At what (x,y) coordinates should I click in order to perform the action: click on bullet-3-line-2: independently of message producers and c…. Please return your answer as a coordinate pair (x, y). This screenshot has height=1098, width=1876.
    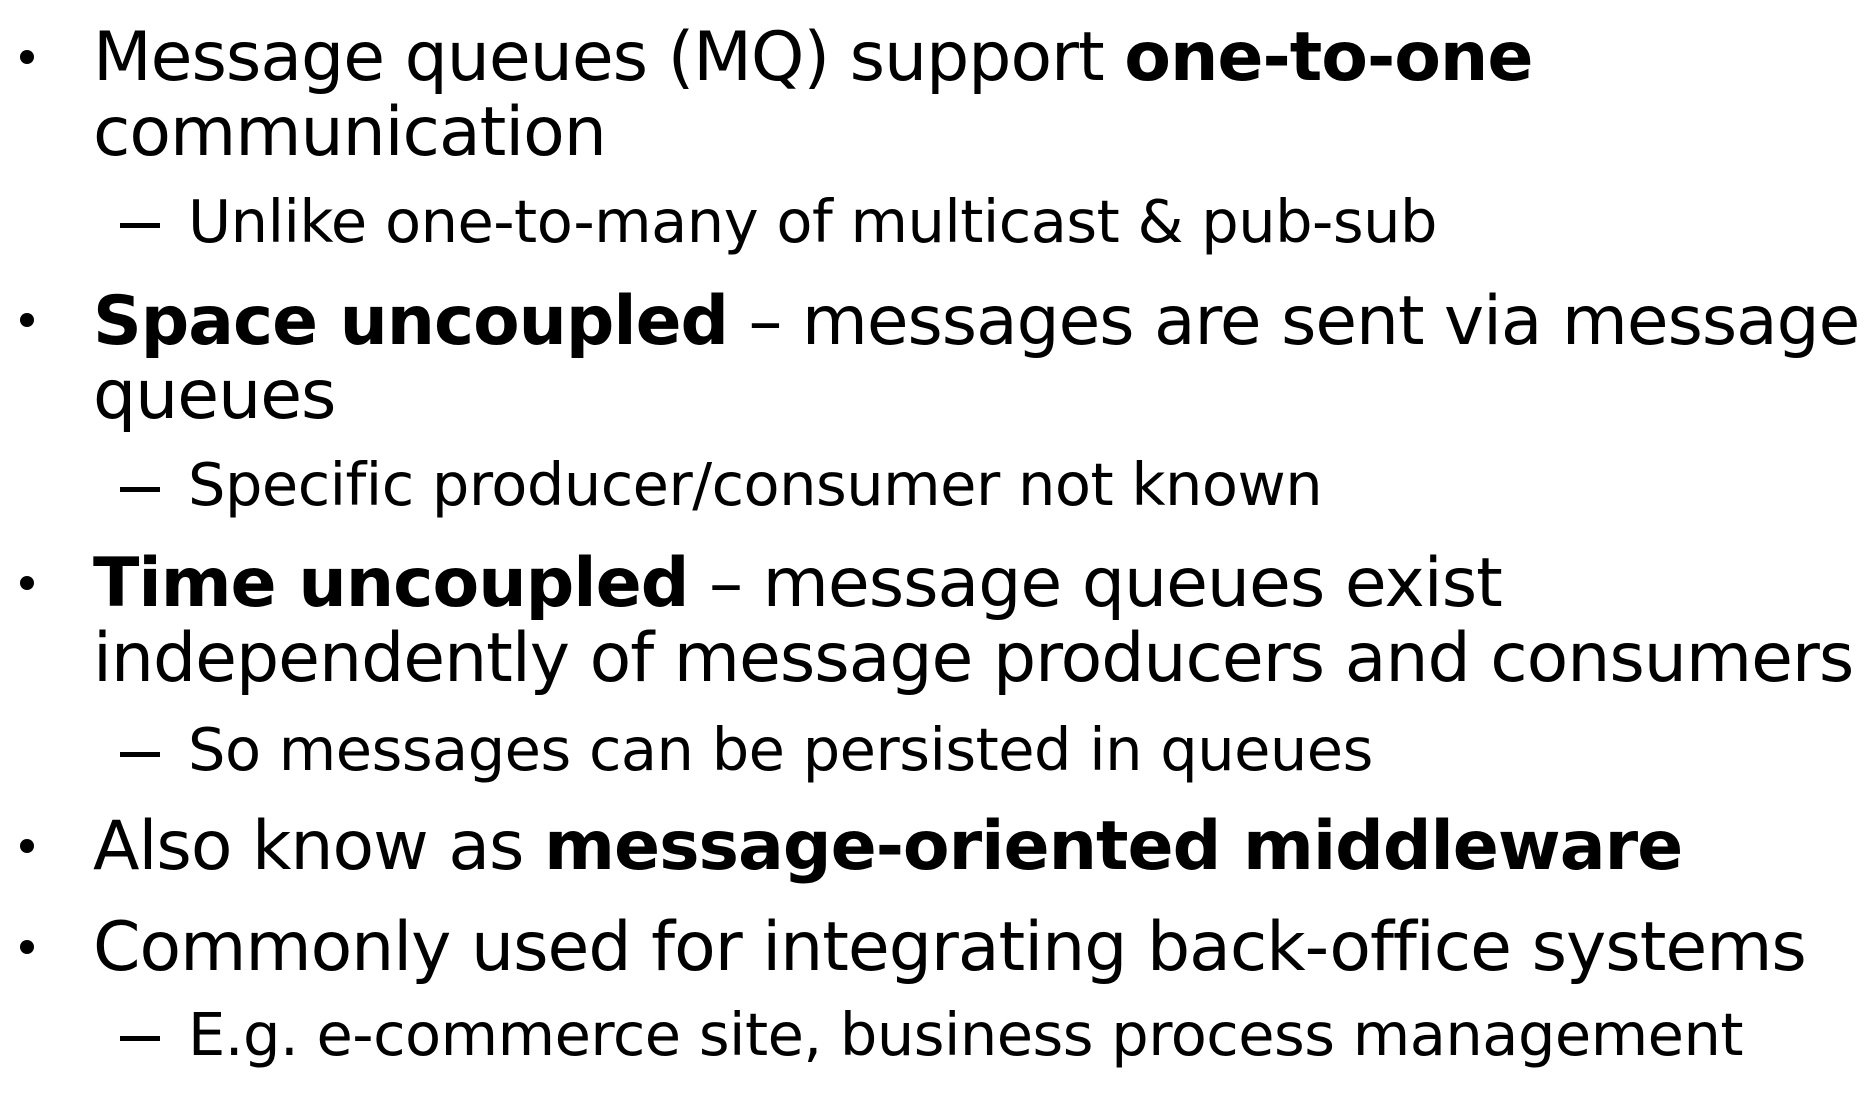
    Looking at the image, I should click on (973, 659).